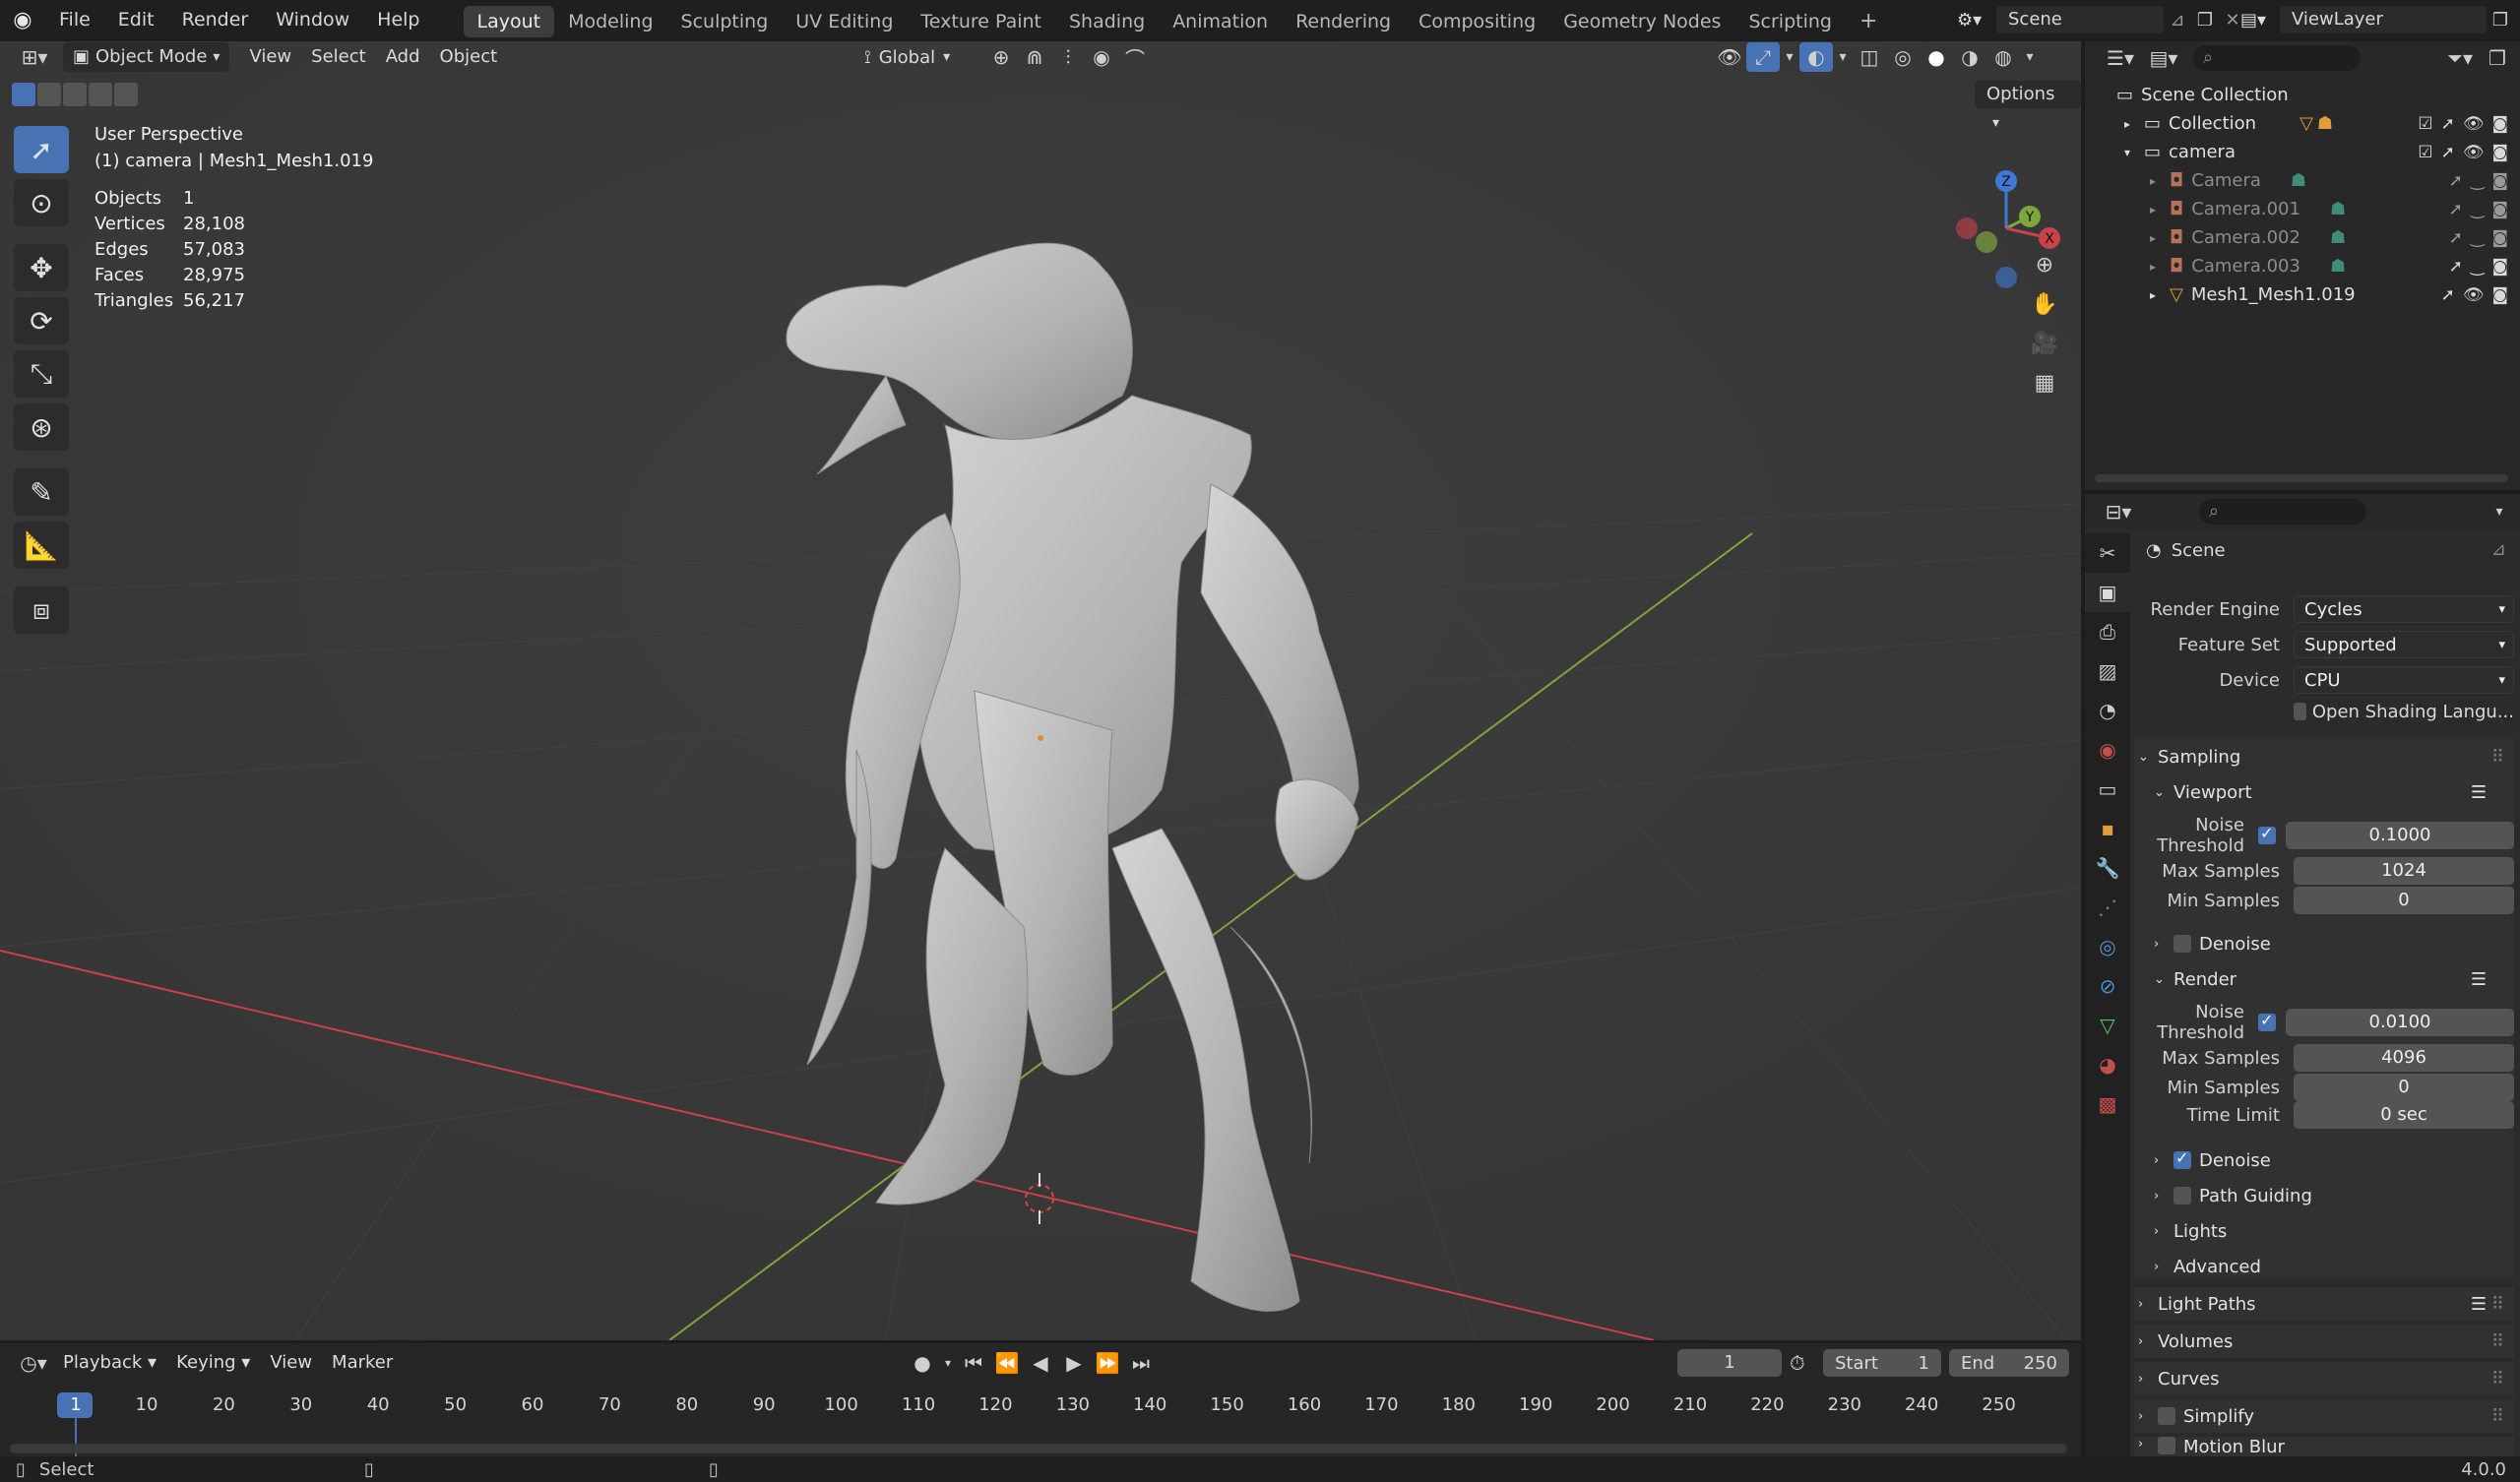  What do you see at coordinates (1107, 21) in the screenshot?
I see `tab-shading: Shading` at bounding box center [1107, 21].